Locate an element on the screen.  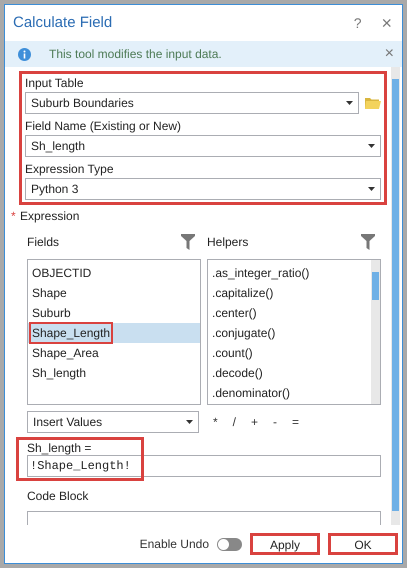
helper-item: .decode() is located at coordinates (289, 373).